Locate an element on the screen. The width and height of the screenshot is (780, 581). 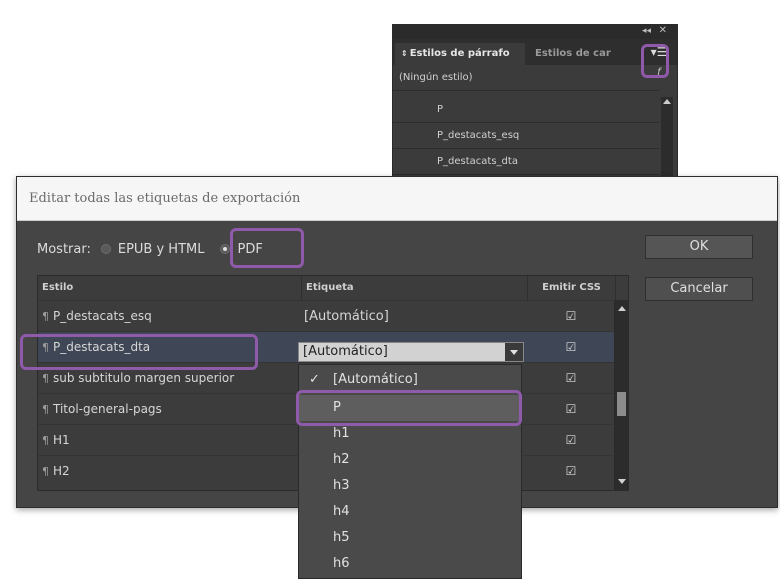
panel-style-item: (Ningún estilo) is located at coordinates (526, 78).